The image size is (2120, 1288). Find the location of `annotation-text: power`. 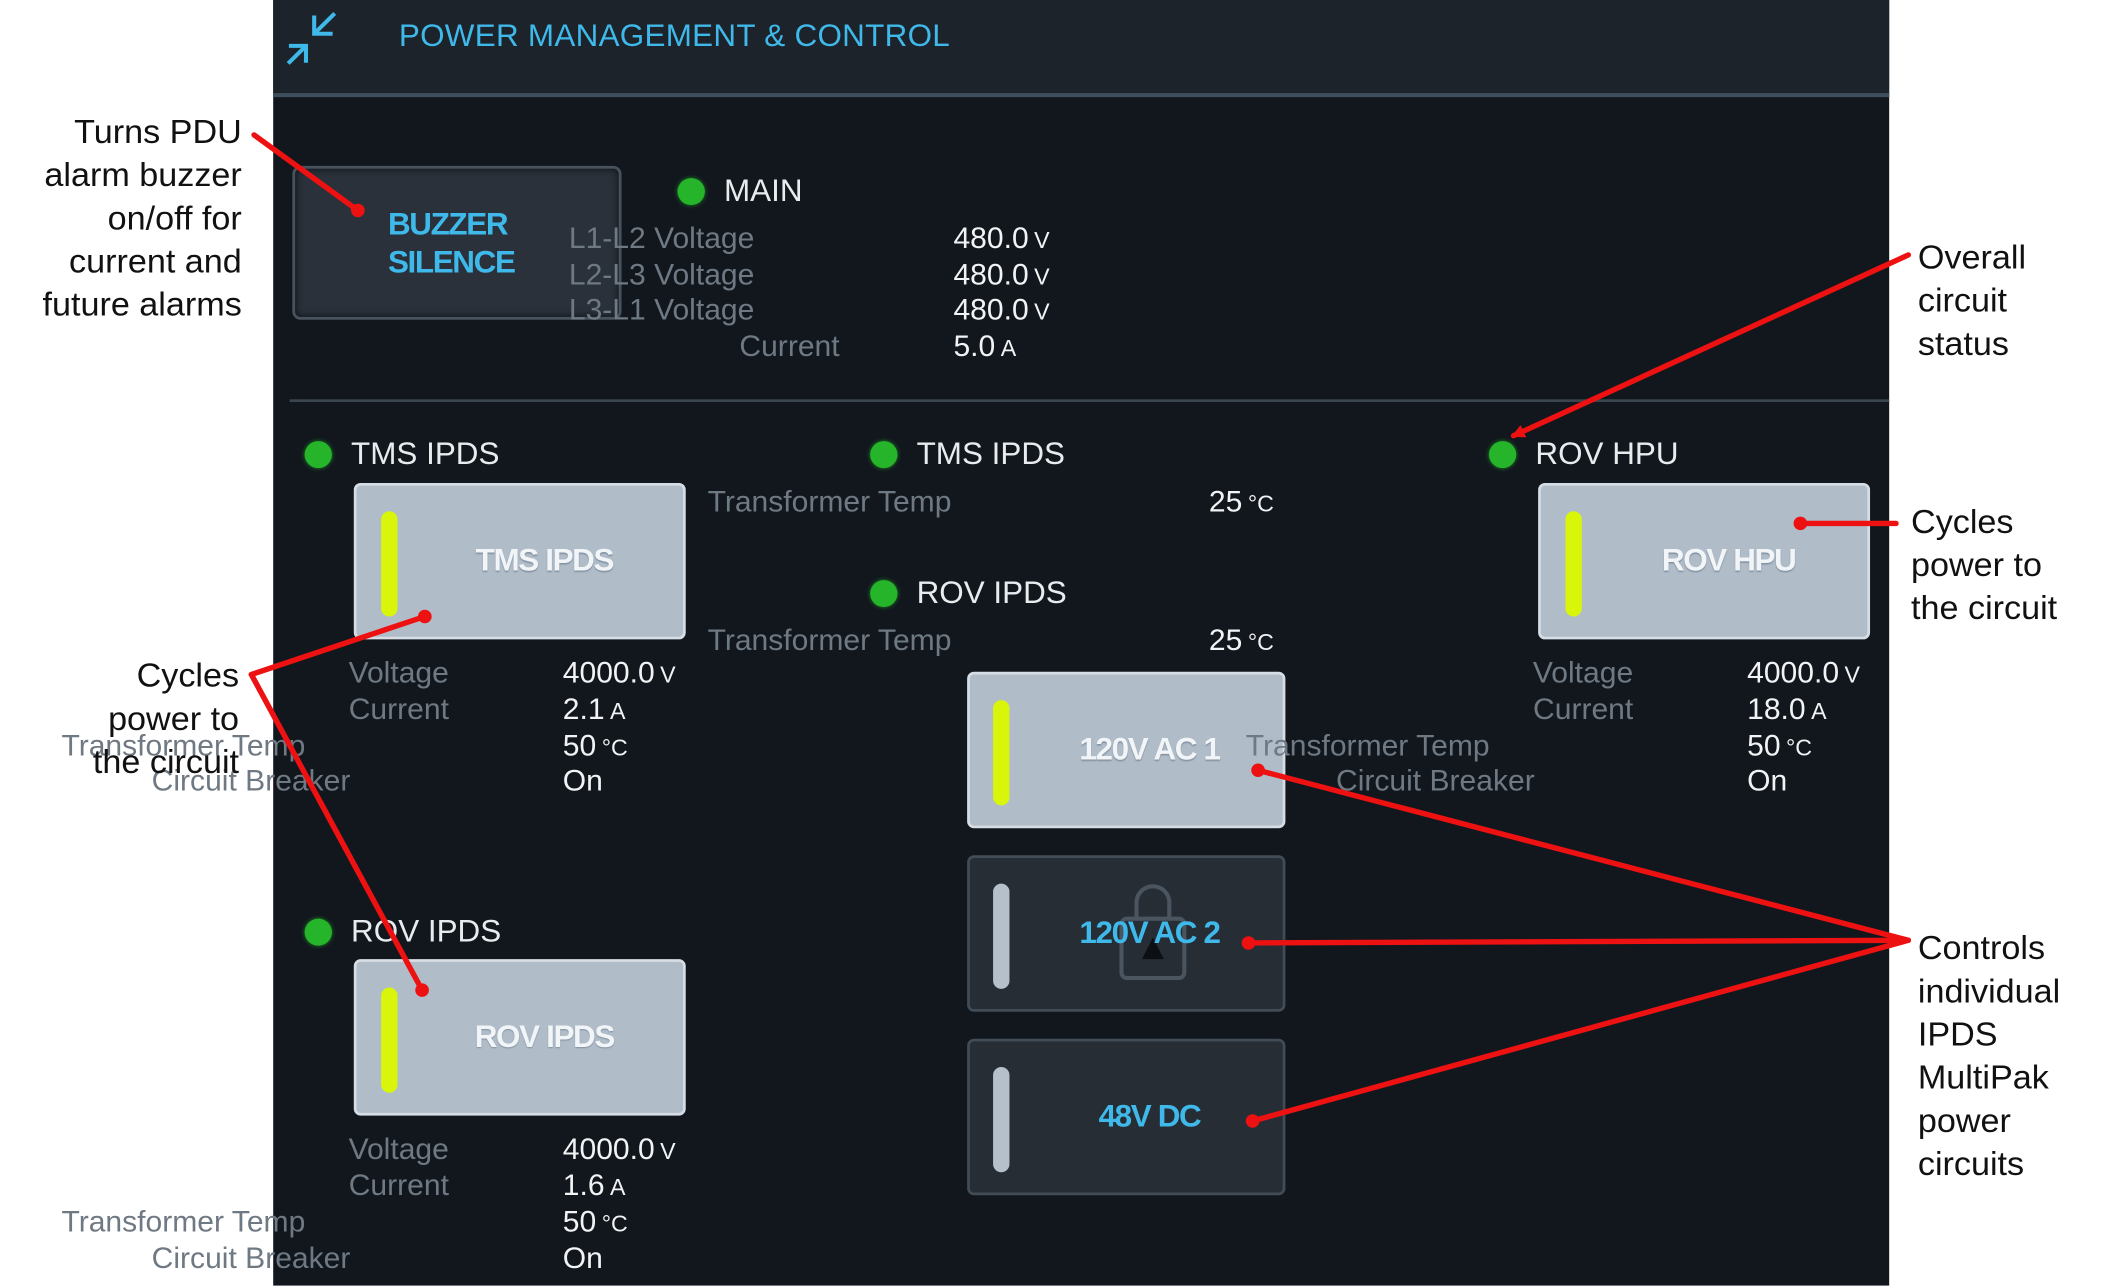

annotation-text: power is located at coordinates (1964, 1121).